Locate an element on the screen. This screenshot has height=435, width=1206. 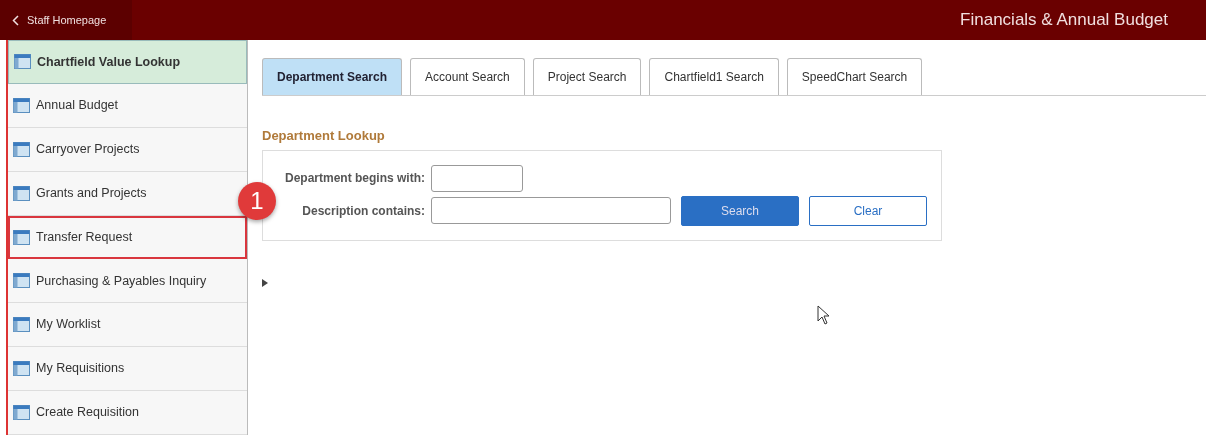
sidebar-item: Purchasing & Payables Inquiry is located at coordinates (127, 281).